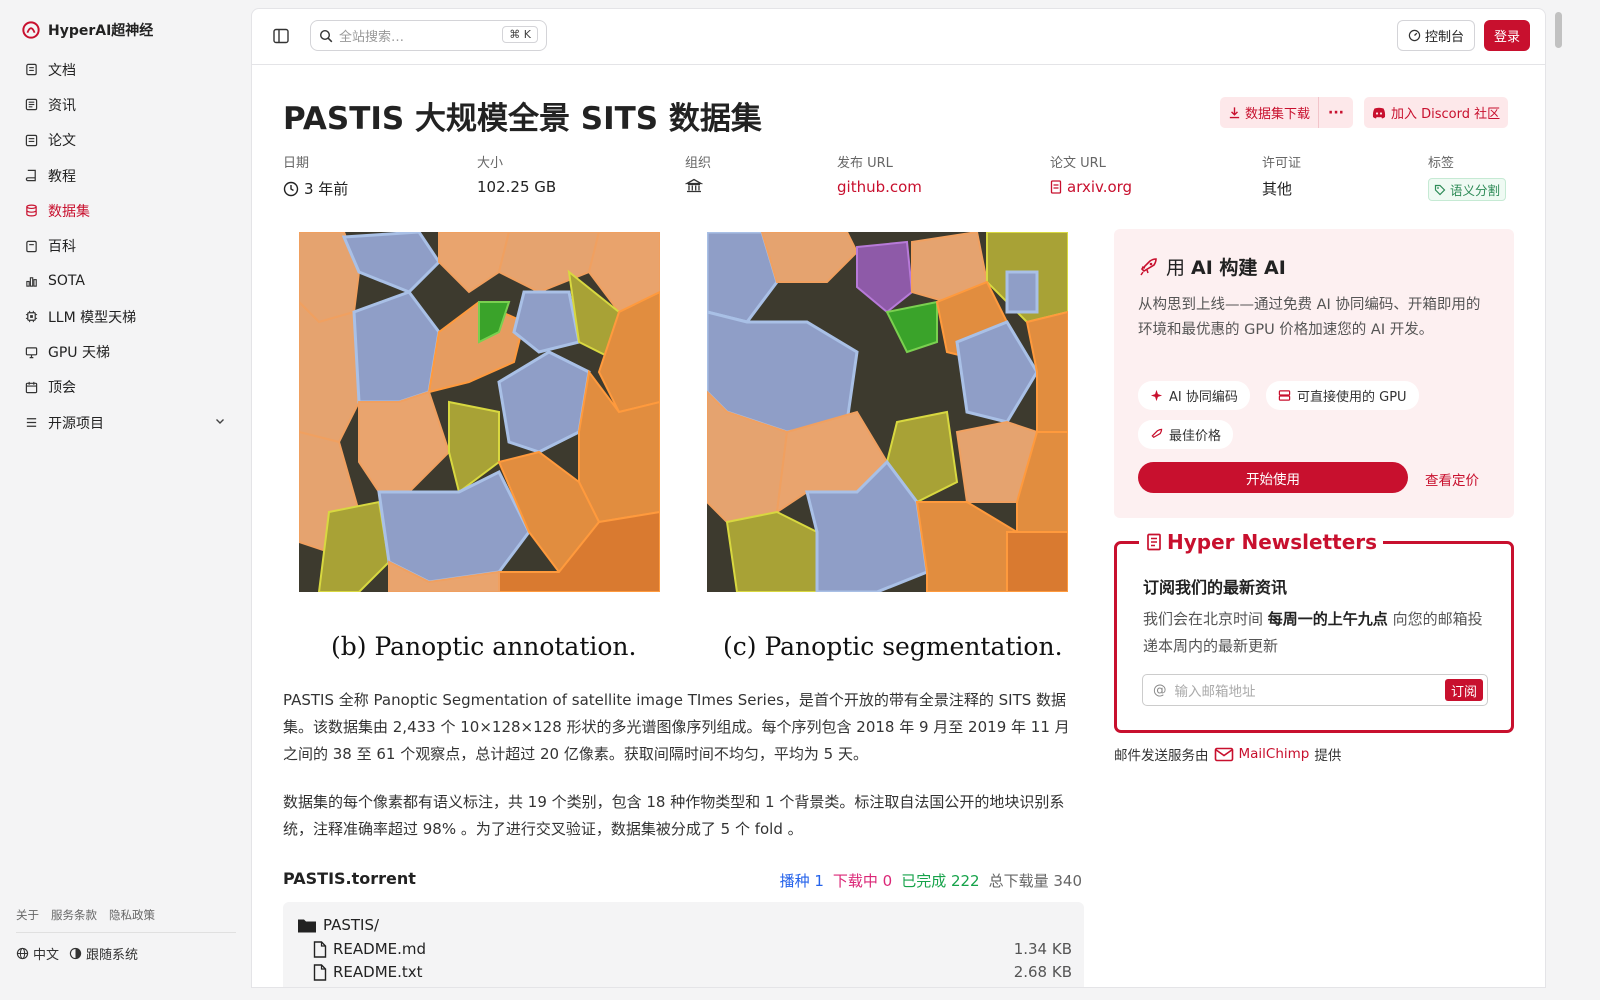 The height and width of the screenshot is (1000, 1600). Describe the element at coordinates (698, 173) in the screenshot. I see `meta-organization: 组织` at that location.